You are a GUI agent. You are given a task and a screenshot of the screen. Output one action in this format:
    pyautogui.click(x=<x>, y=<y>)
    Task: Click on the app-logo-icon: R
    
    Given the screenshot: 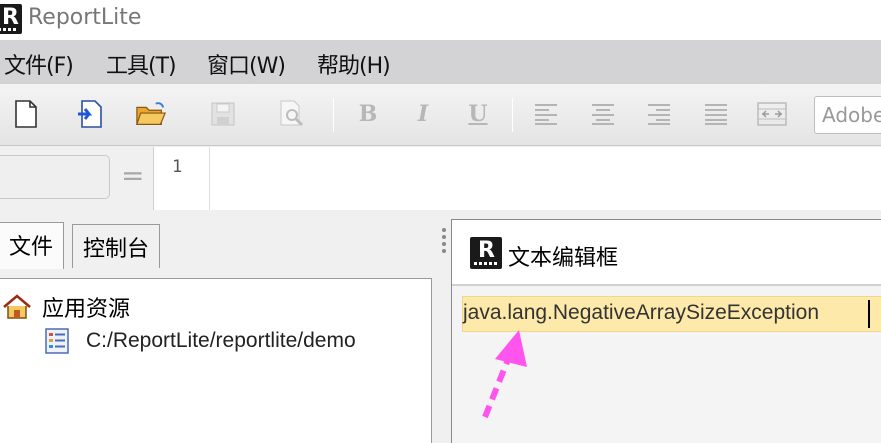 What is the action you would take?
    pyautogui.click(x=11, y=19)
    